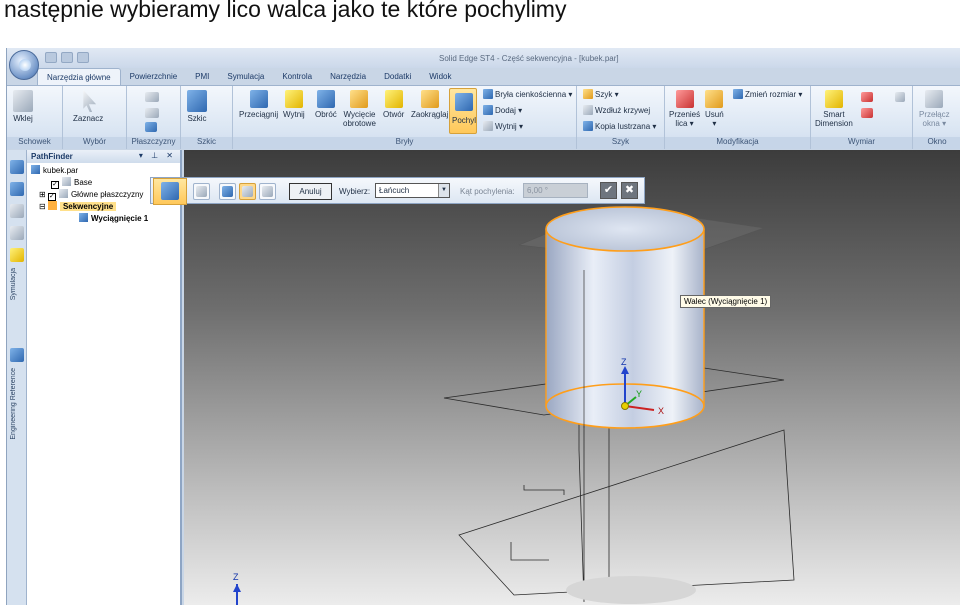 The width and height of the screenshot is (960, 605). I want to click on select-face-step-button, so click(227, 191).